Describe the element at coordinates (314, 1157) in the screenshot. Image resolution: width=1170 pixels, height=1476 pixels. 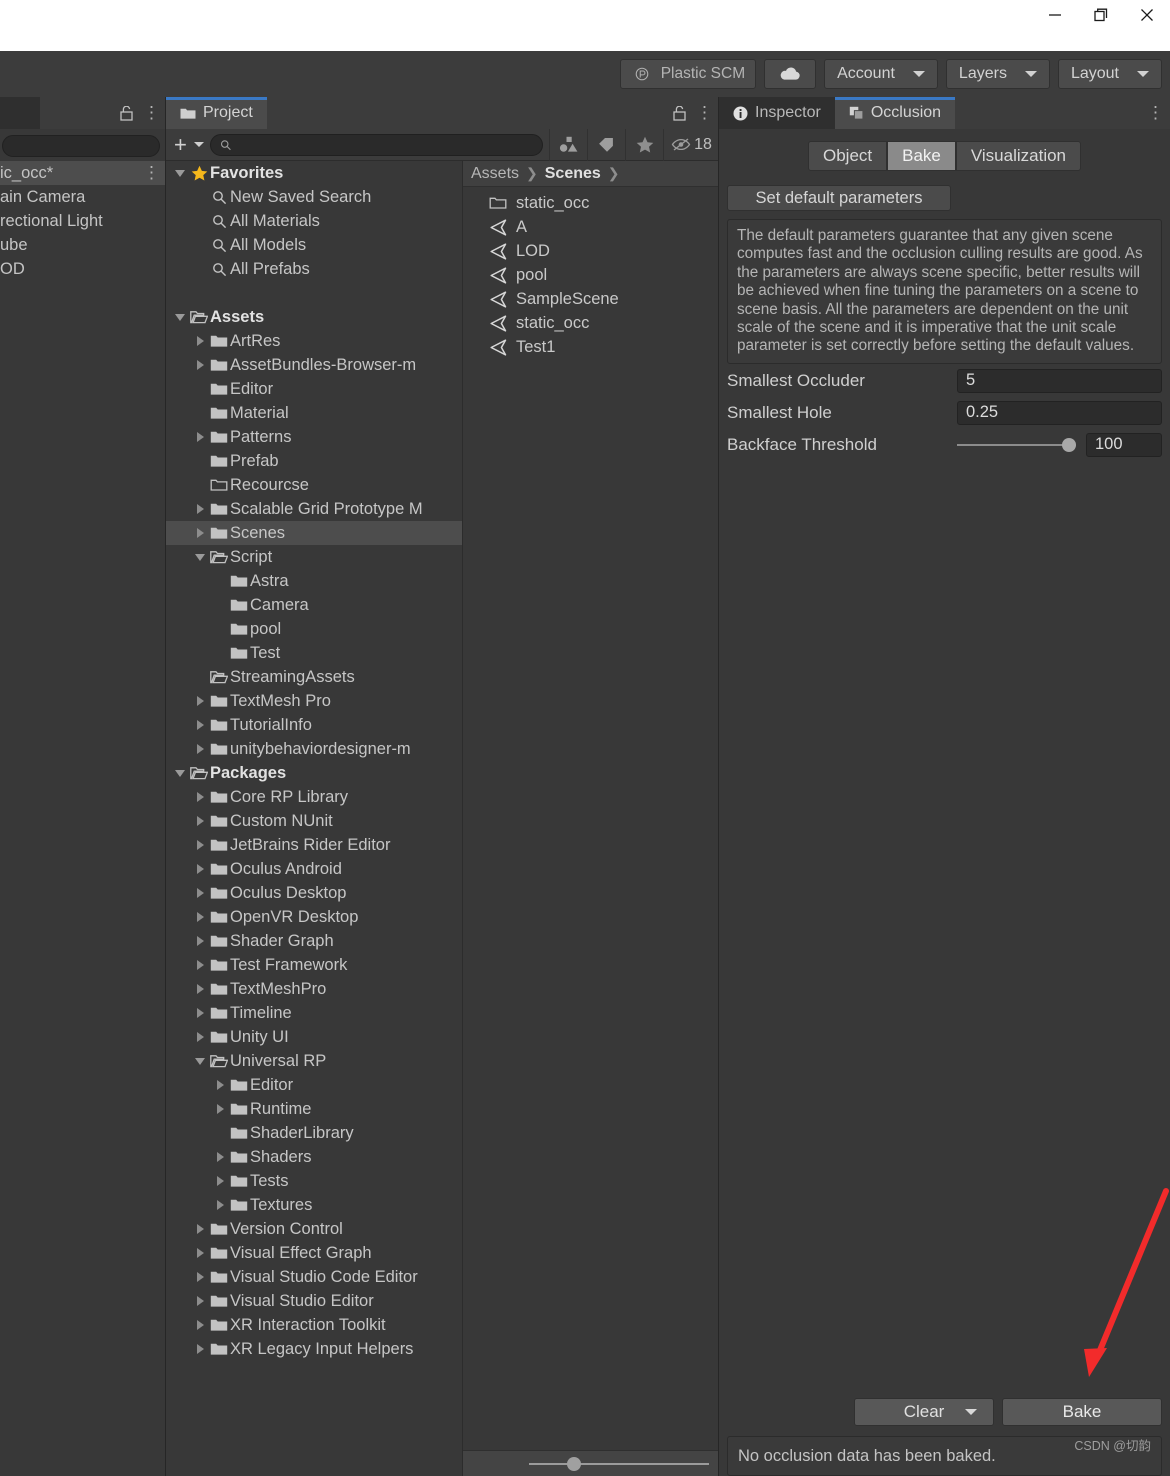
I see `tree-item-shaders: Shaders` at that location.